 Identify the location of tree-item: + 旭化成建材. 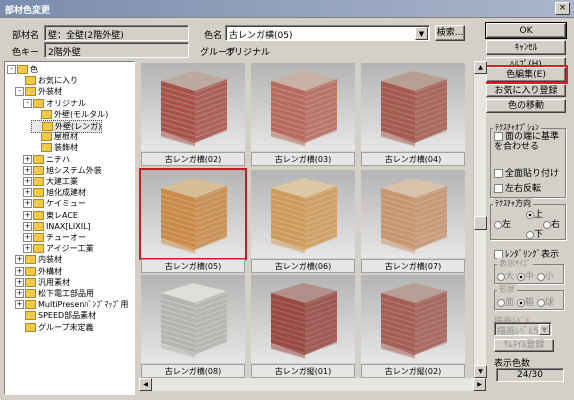
(54, 192).